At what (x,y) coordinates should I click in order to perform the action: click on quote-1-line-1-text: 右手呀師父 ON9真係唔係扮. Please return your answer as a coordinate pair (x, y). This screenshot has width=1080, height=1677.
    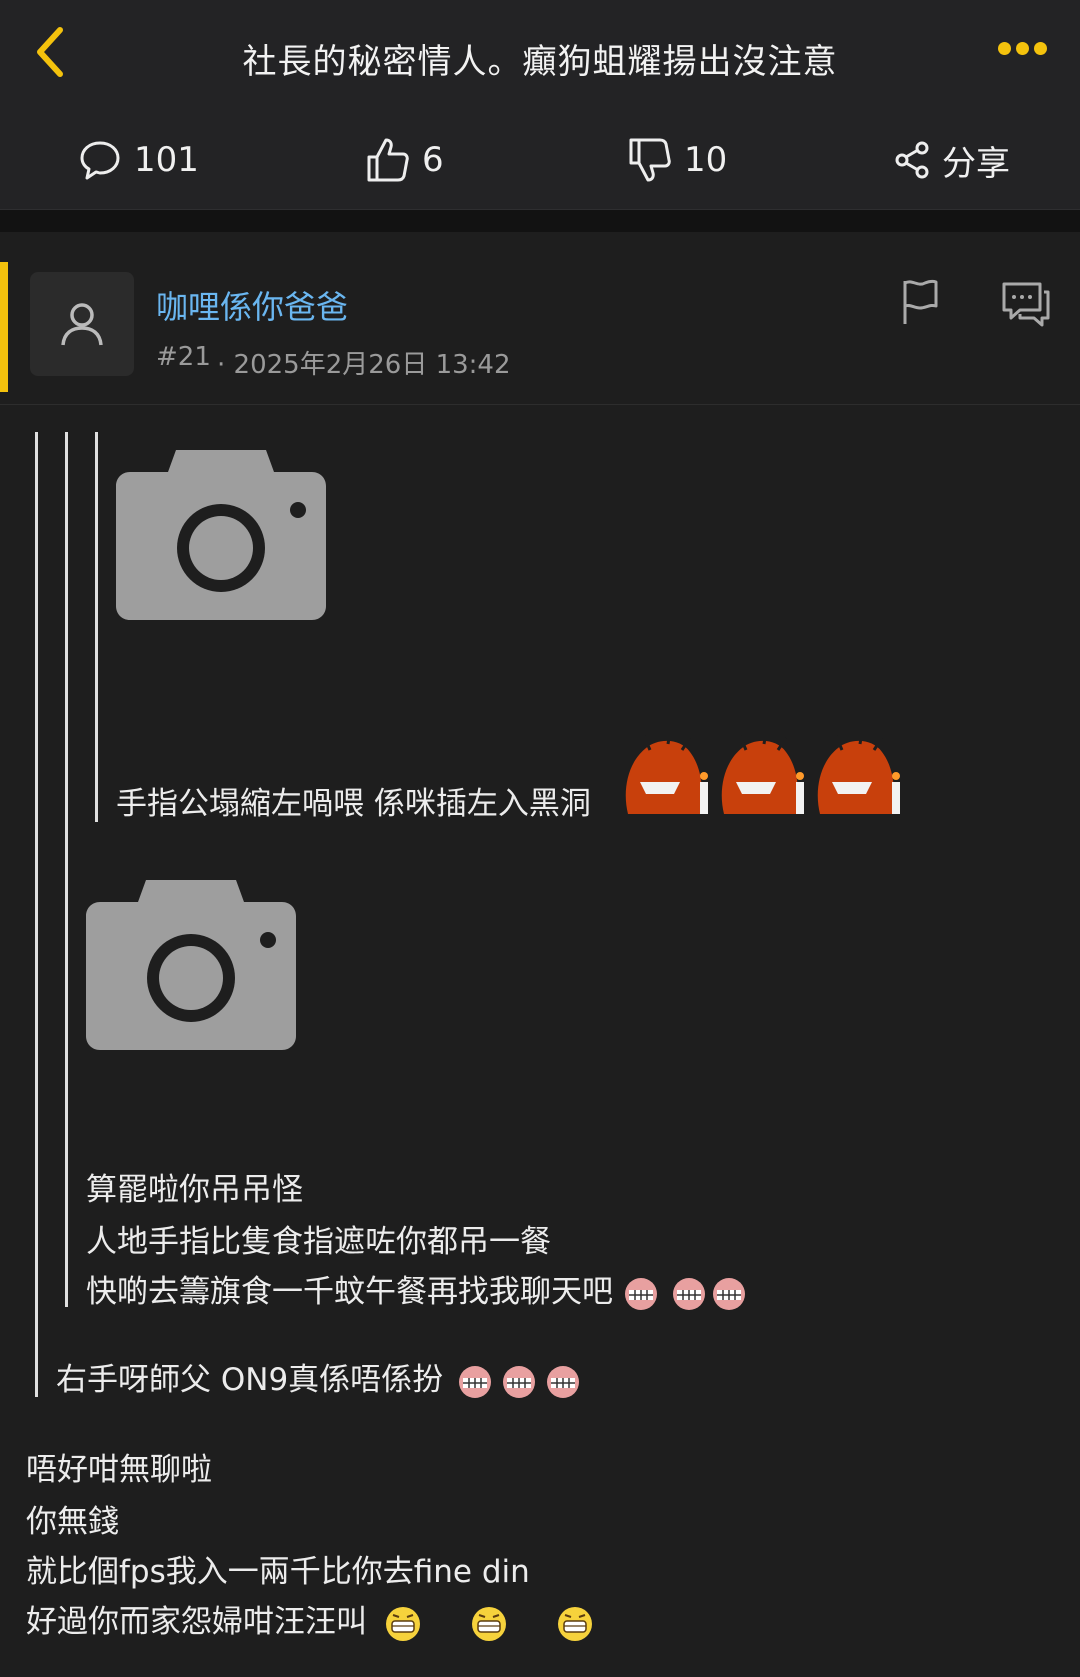
    Looking at the image, I should click on (250, 1380).